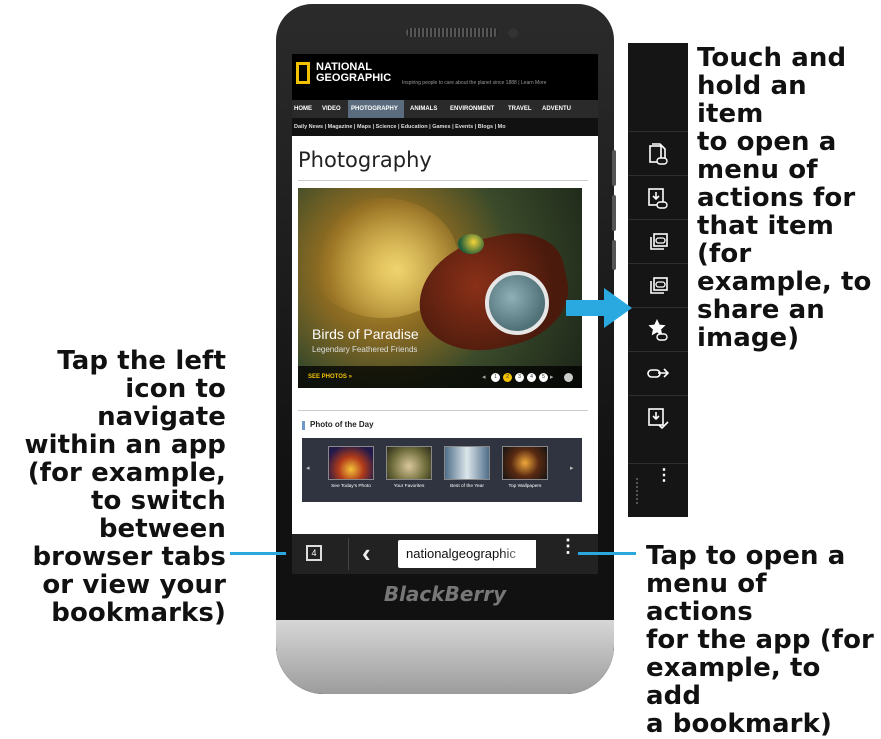 This screenshot has width=881, height=739. Describe the element at coordinates (543, 377) in the screenshot. I see `pager-dot: 5` at that location.